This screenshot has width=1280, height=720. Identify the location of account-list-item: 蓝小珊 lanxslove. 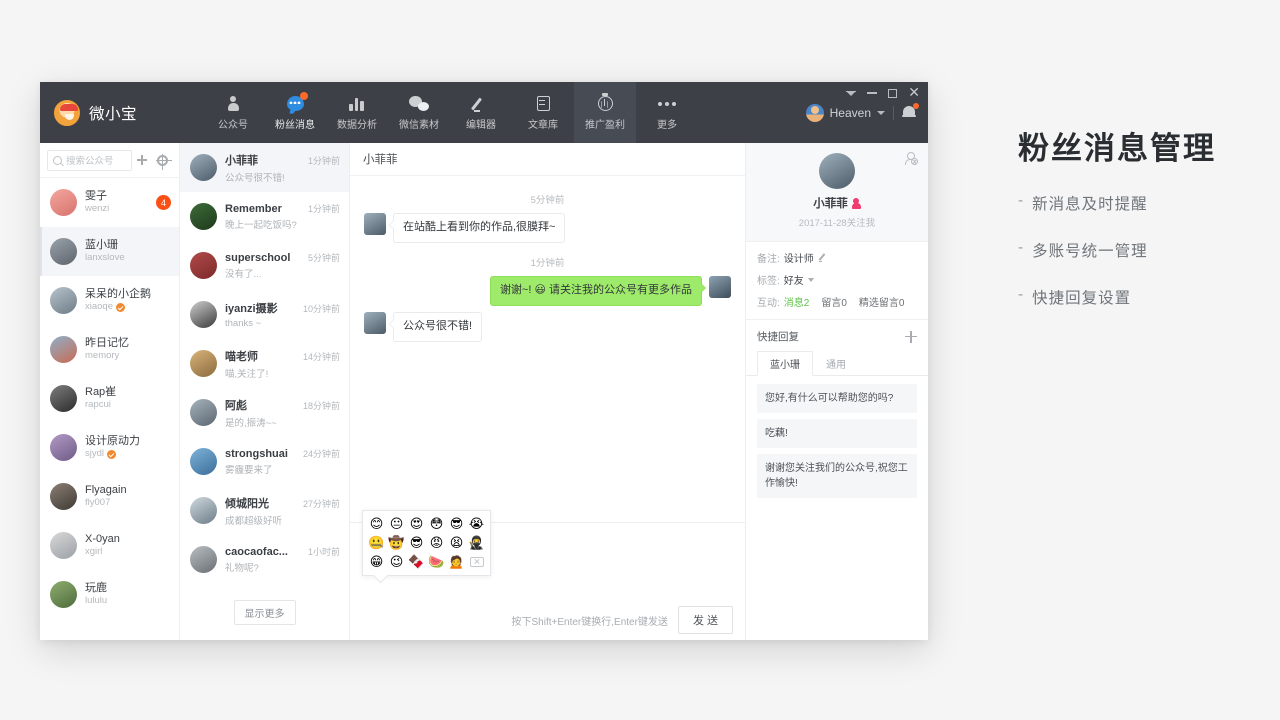
(109, 251).